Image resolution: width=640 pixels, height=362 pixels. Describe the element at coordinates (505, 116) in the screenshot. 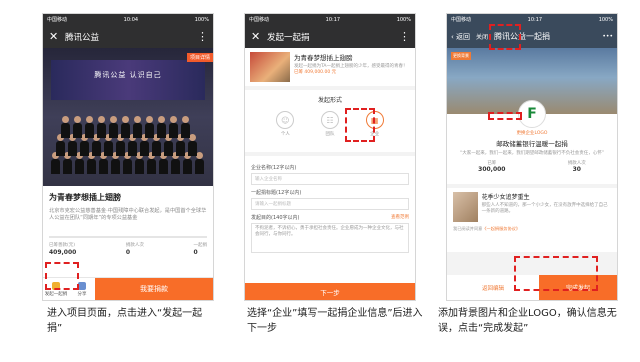

I see `highlight-logo-label` at that location.